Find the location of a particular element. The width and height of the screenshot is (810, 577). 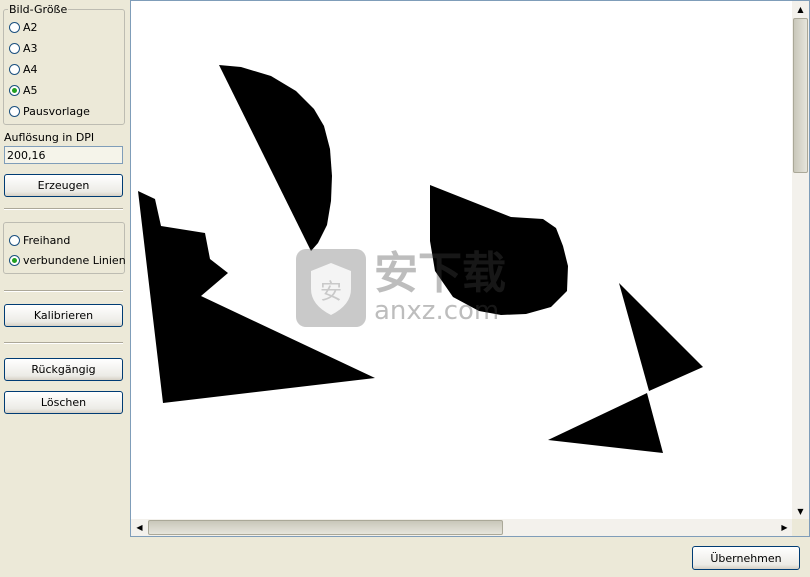

radio-a3: A3 is located at coordinates (23, 48).